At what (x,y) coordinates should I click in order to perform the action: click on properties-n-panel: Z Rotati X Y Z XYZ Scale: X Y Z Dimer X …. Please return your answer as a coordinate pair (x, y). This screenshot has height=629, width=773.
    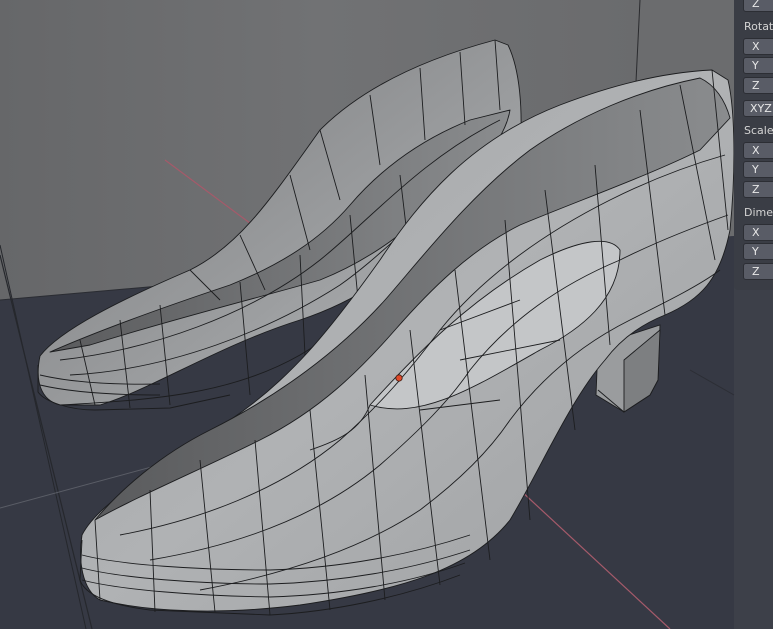
    Looking at the image, I should click on (753, 145).